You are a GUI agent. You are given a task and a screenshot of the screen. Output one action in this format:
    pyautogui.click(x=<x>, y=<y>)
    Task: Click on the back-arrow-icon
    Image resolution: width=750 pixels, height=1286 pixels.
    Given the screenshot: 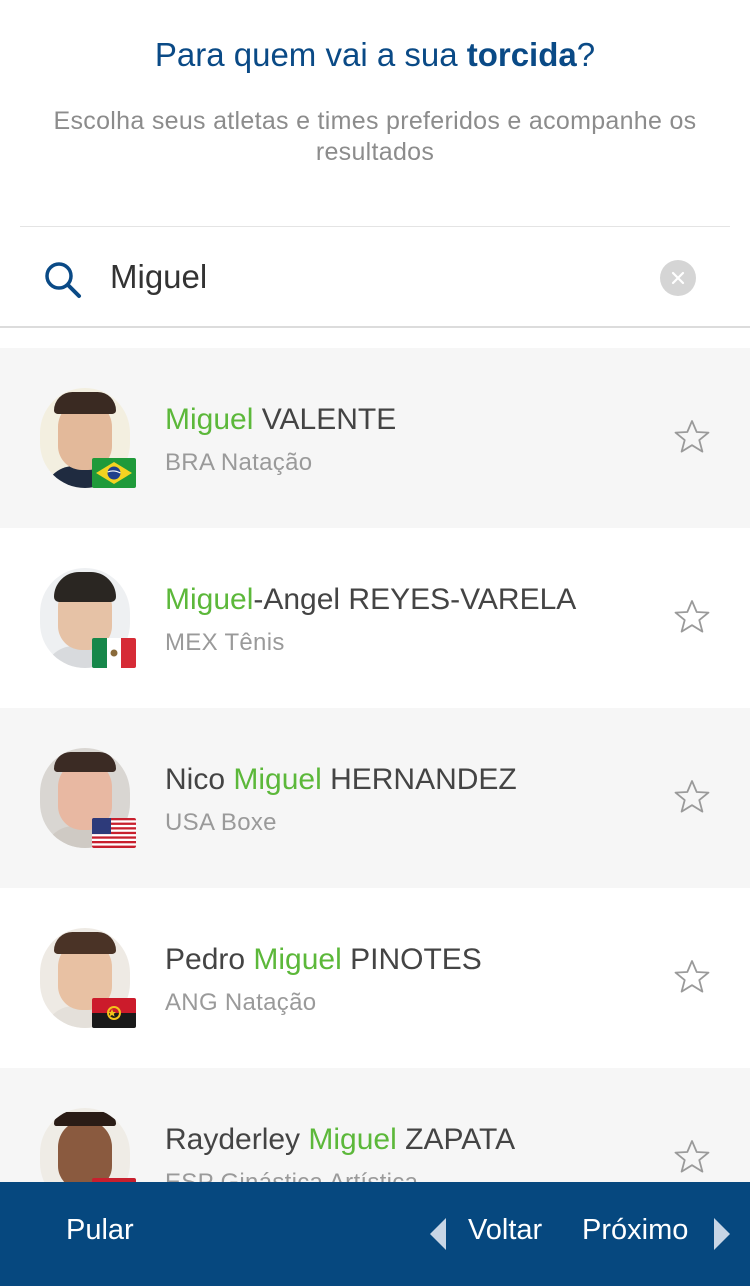 What is the action you would take?
    pyautogui.click(x=438, y=1234)
    